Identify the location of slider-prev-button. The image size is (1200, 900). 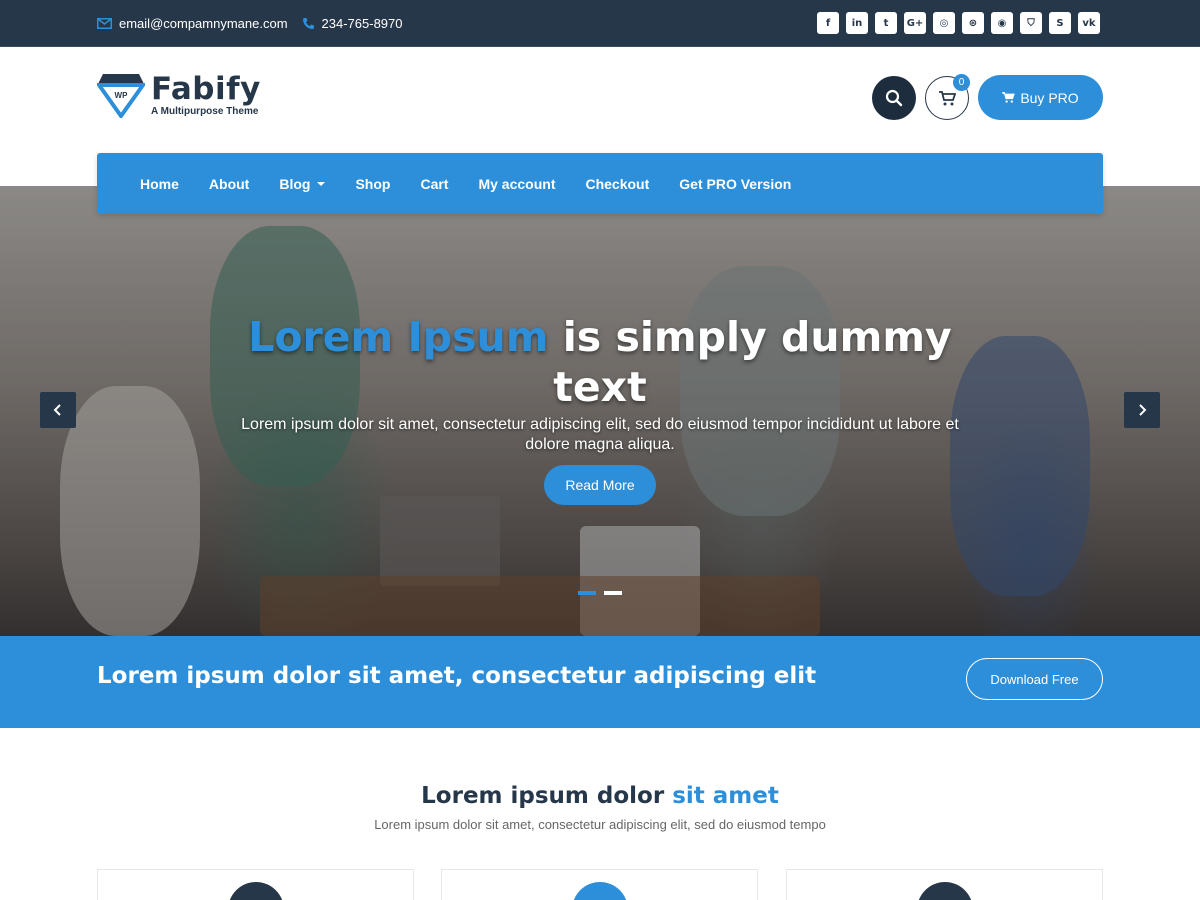
(58, 410).